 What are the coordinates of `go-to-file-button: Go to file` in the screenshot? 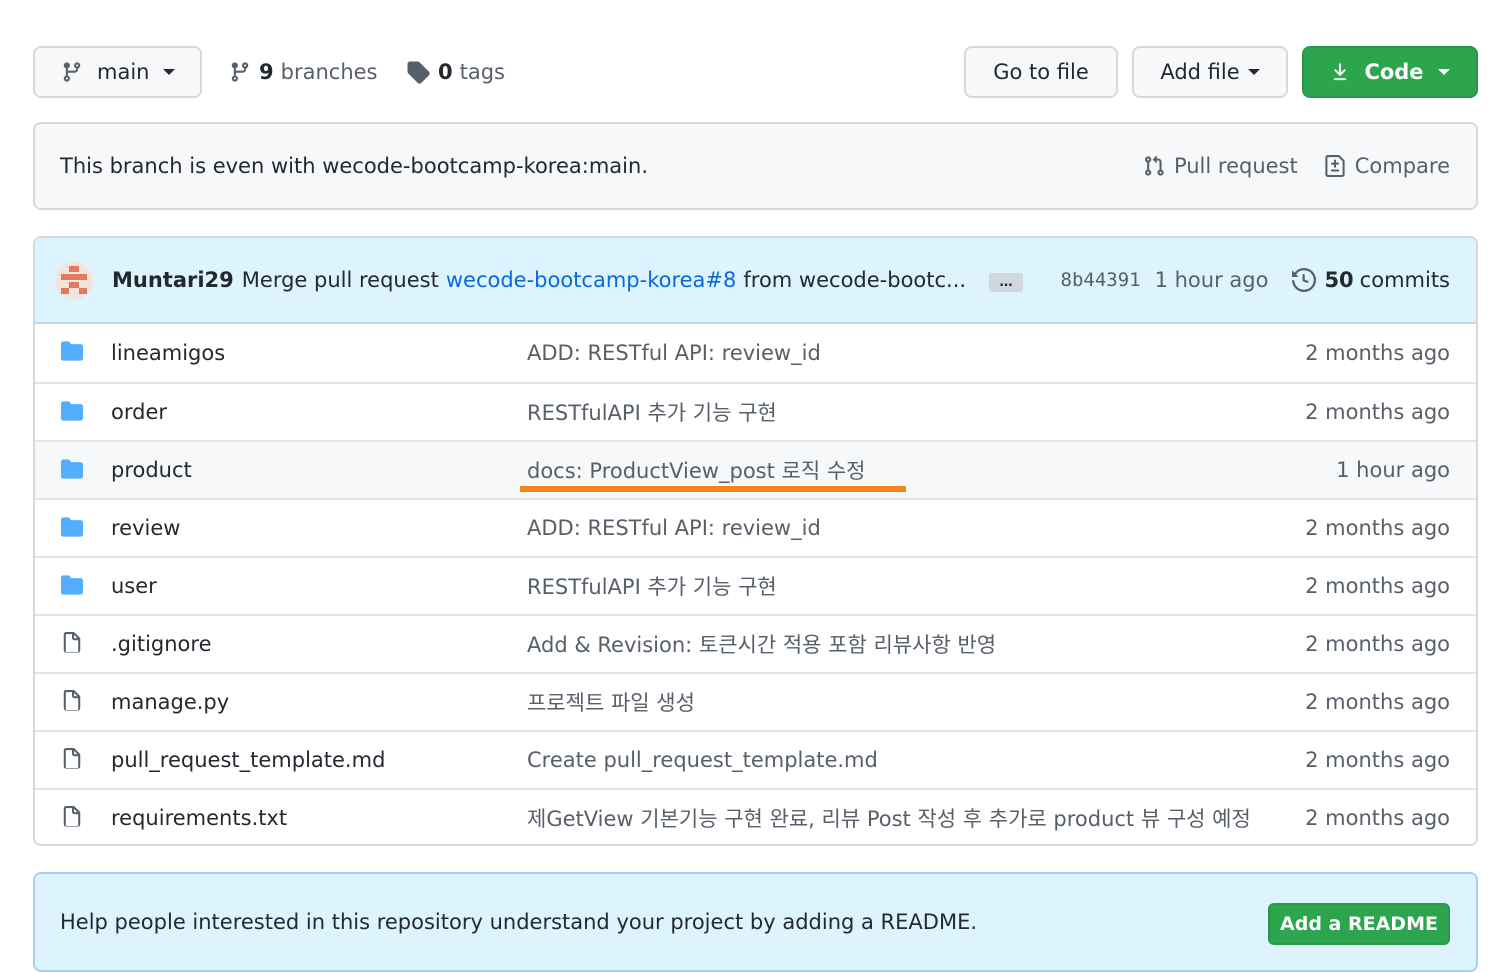 It's located at (1041, 72).